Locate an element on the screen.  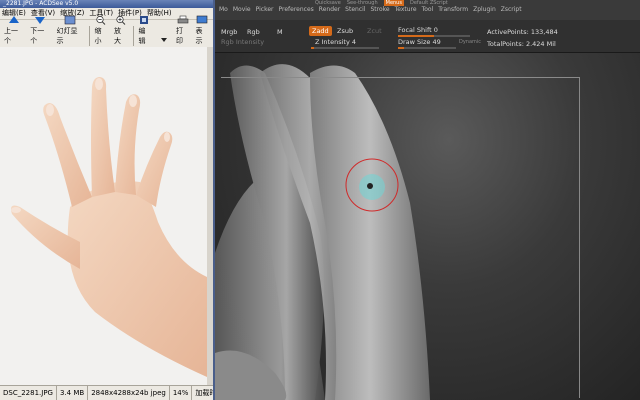
status-dimensions: 2848x4288x24b jpeg is located at coordinates (129, 393).